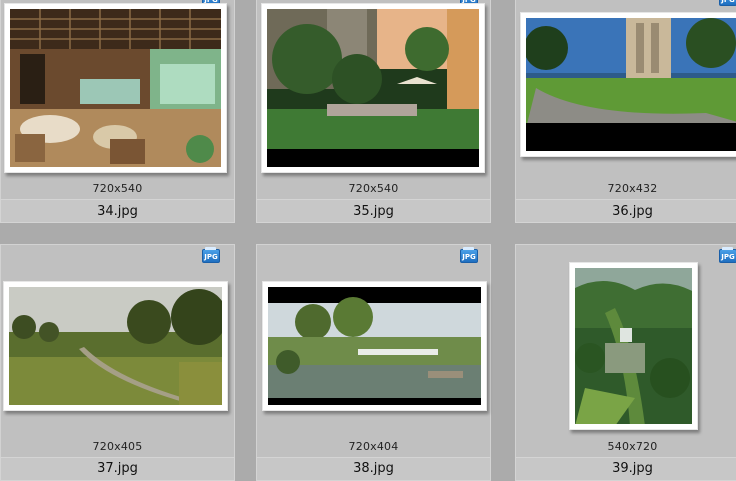  I want to click on file-name: 37.jpg, so click(117, 468).